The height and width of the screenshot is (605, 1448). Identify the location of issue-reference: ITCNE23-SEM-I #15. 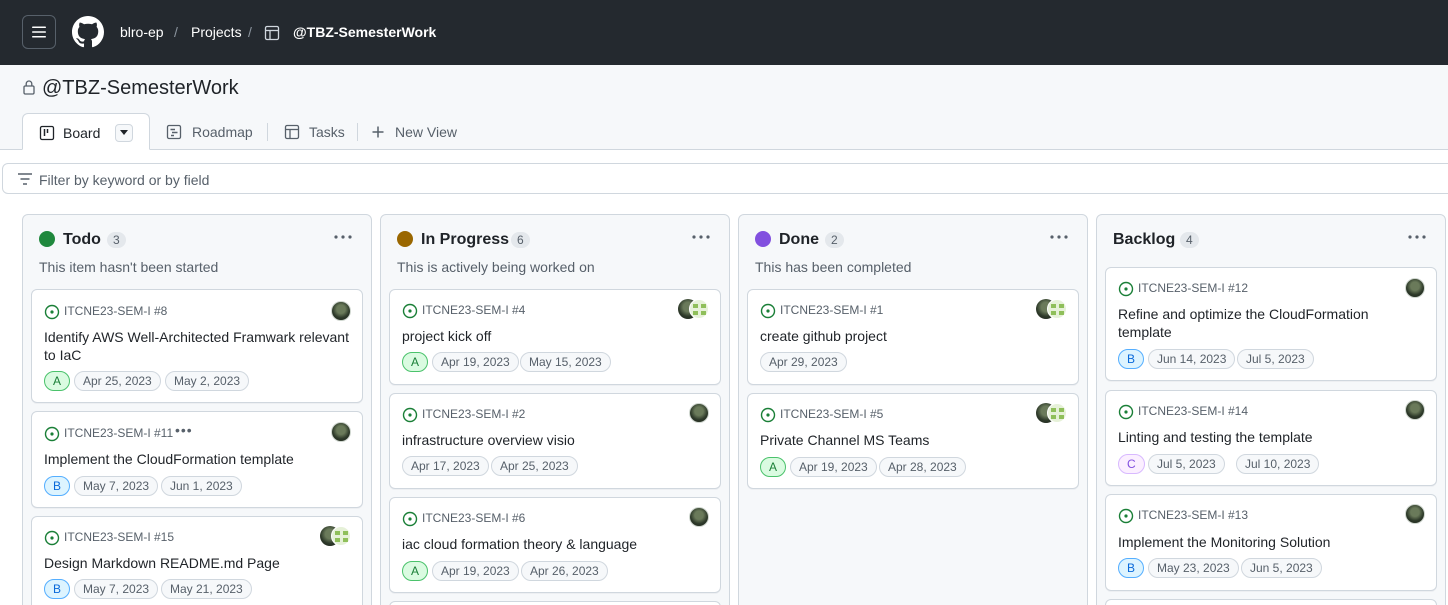
(119, 537).